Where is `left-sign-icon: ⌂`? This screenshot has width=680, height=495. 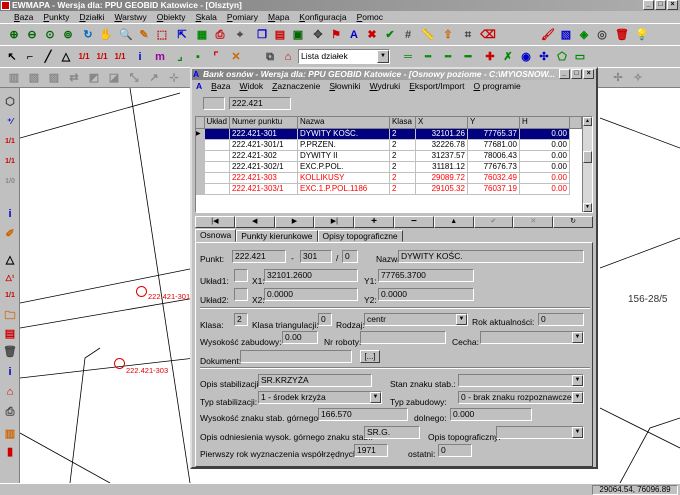
left-sign-icon: ⌂ is located at coordinates (10, 392).